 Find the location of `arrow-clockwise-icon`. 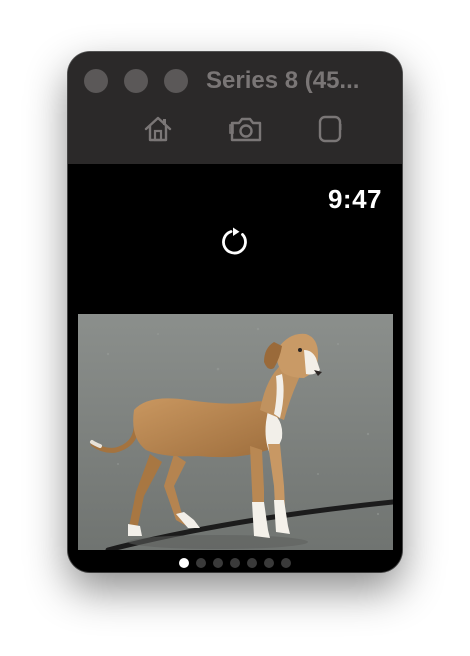

arrow-clockwise-icon is located at coordinates (234, 241).